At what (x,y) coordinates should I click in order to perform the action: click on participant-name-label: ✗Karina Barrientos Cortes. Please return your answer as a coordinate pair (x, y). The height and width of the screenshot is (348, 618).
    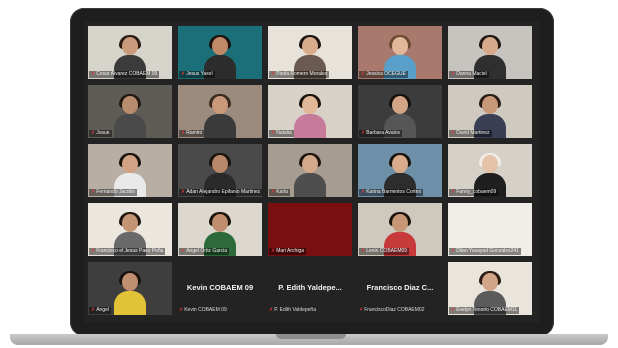
    Looking at the image, I should click on (391, 192).